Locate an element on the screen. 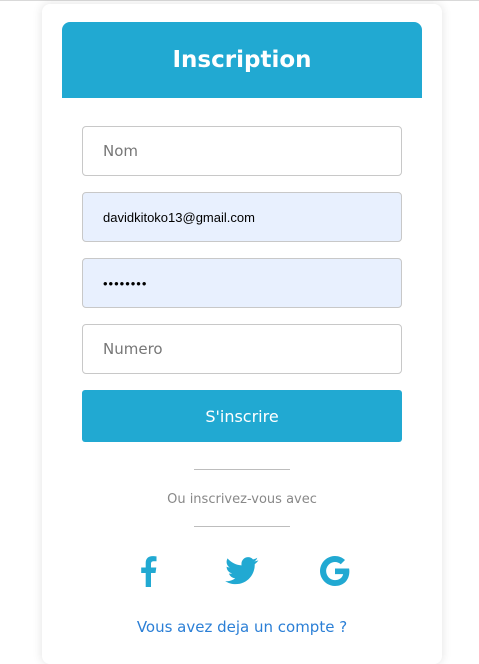 The width and height of the screenshot is (479, 664). phone-input is located at coordinates (242, 349).